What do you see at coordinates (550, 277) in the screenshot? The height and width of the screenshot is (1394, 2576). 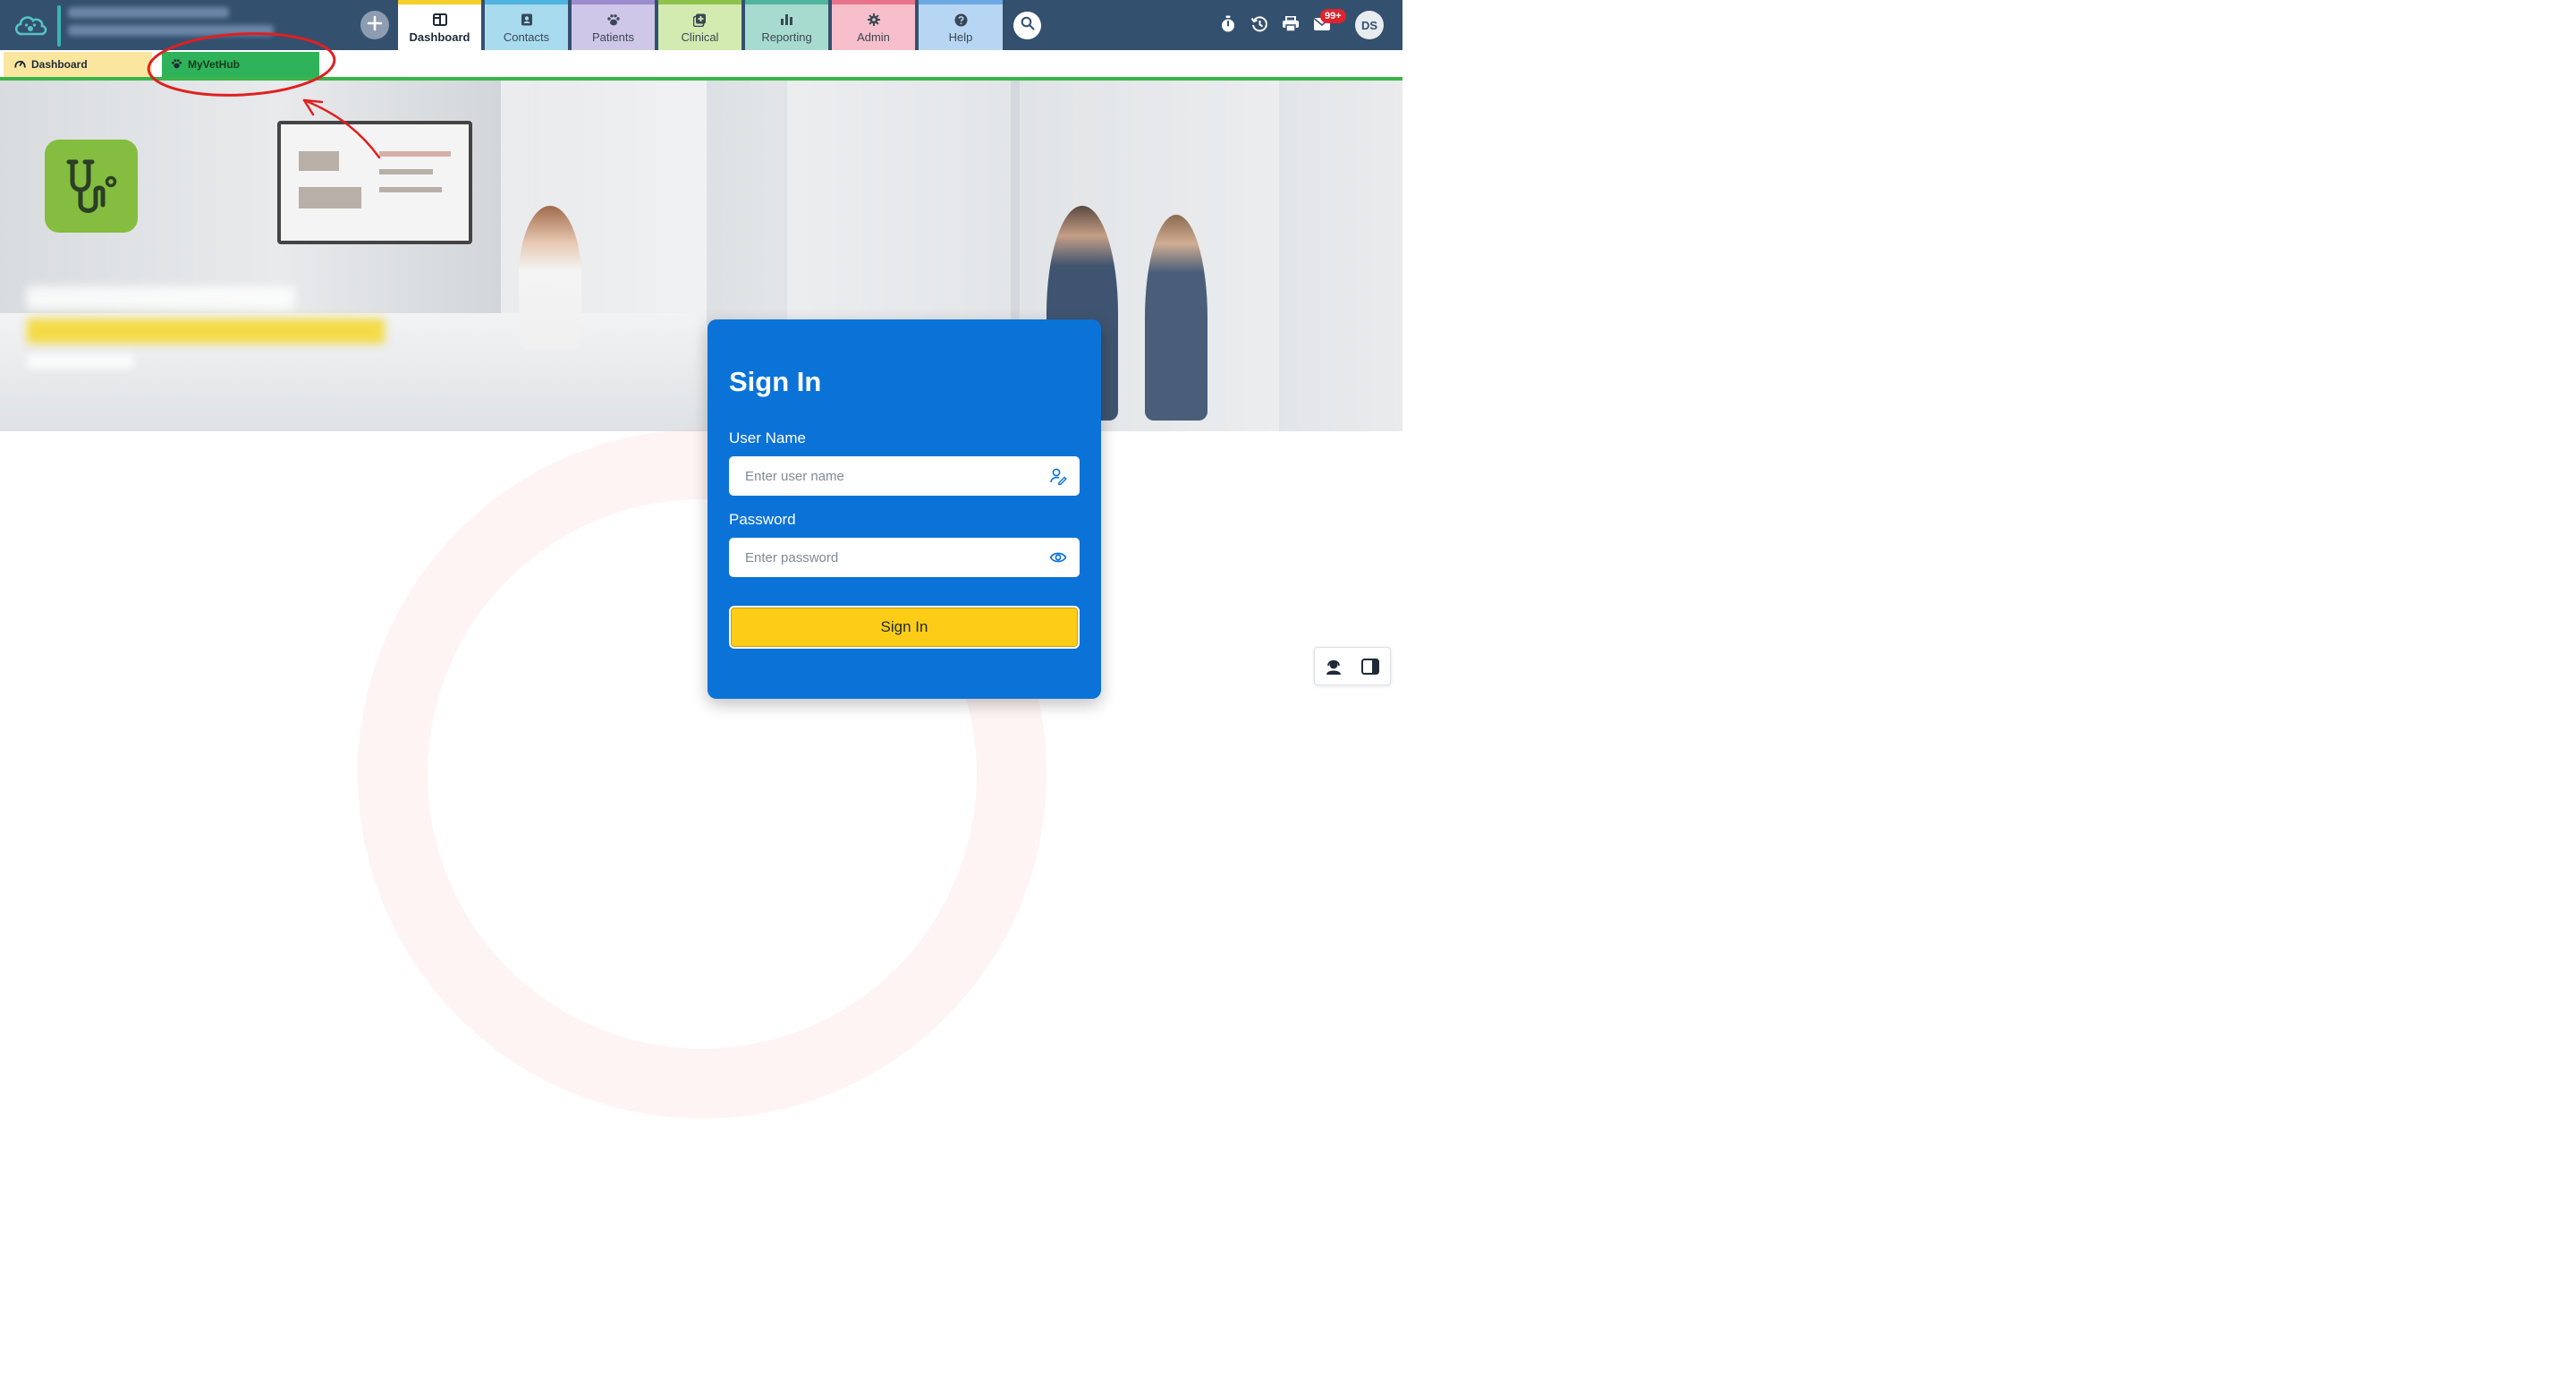 I see `hero-receptionist` at bounding box center [550, 277].